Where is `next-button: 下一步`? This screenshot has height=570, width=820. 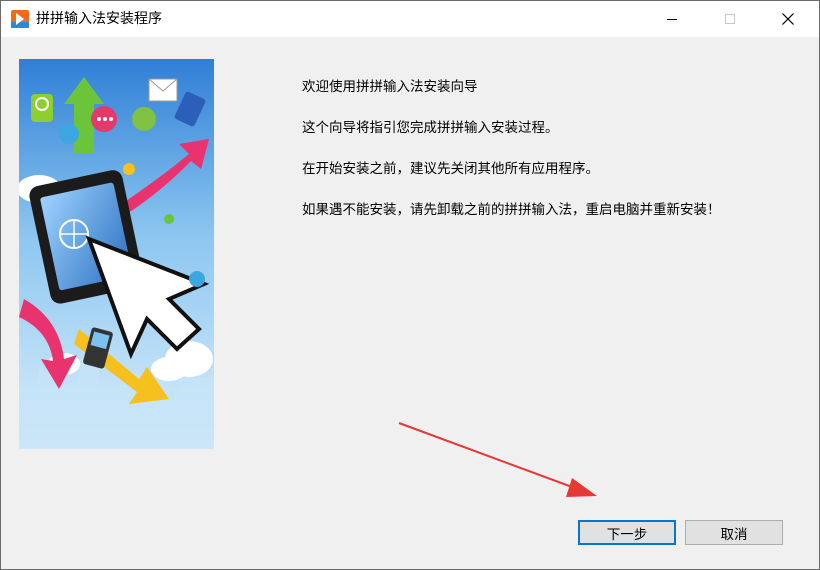
next-button: 下一步 is located at coordinates (627, 532).